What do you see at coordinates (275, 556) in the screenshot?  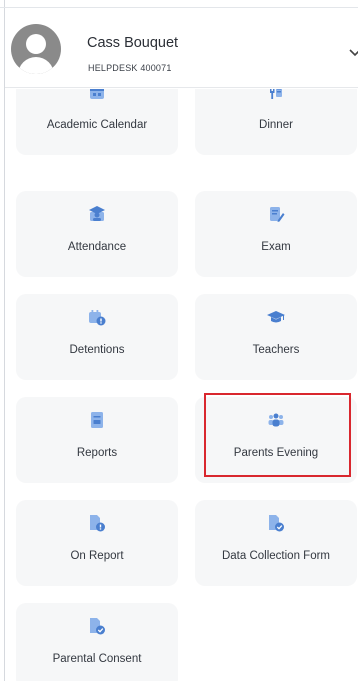 I see `menu-tile-label: Data Collection Form` at bounding box center [275, 556].